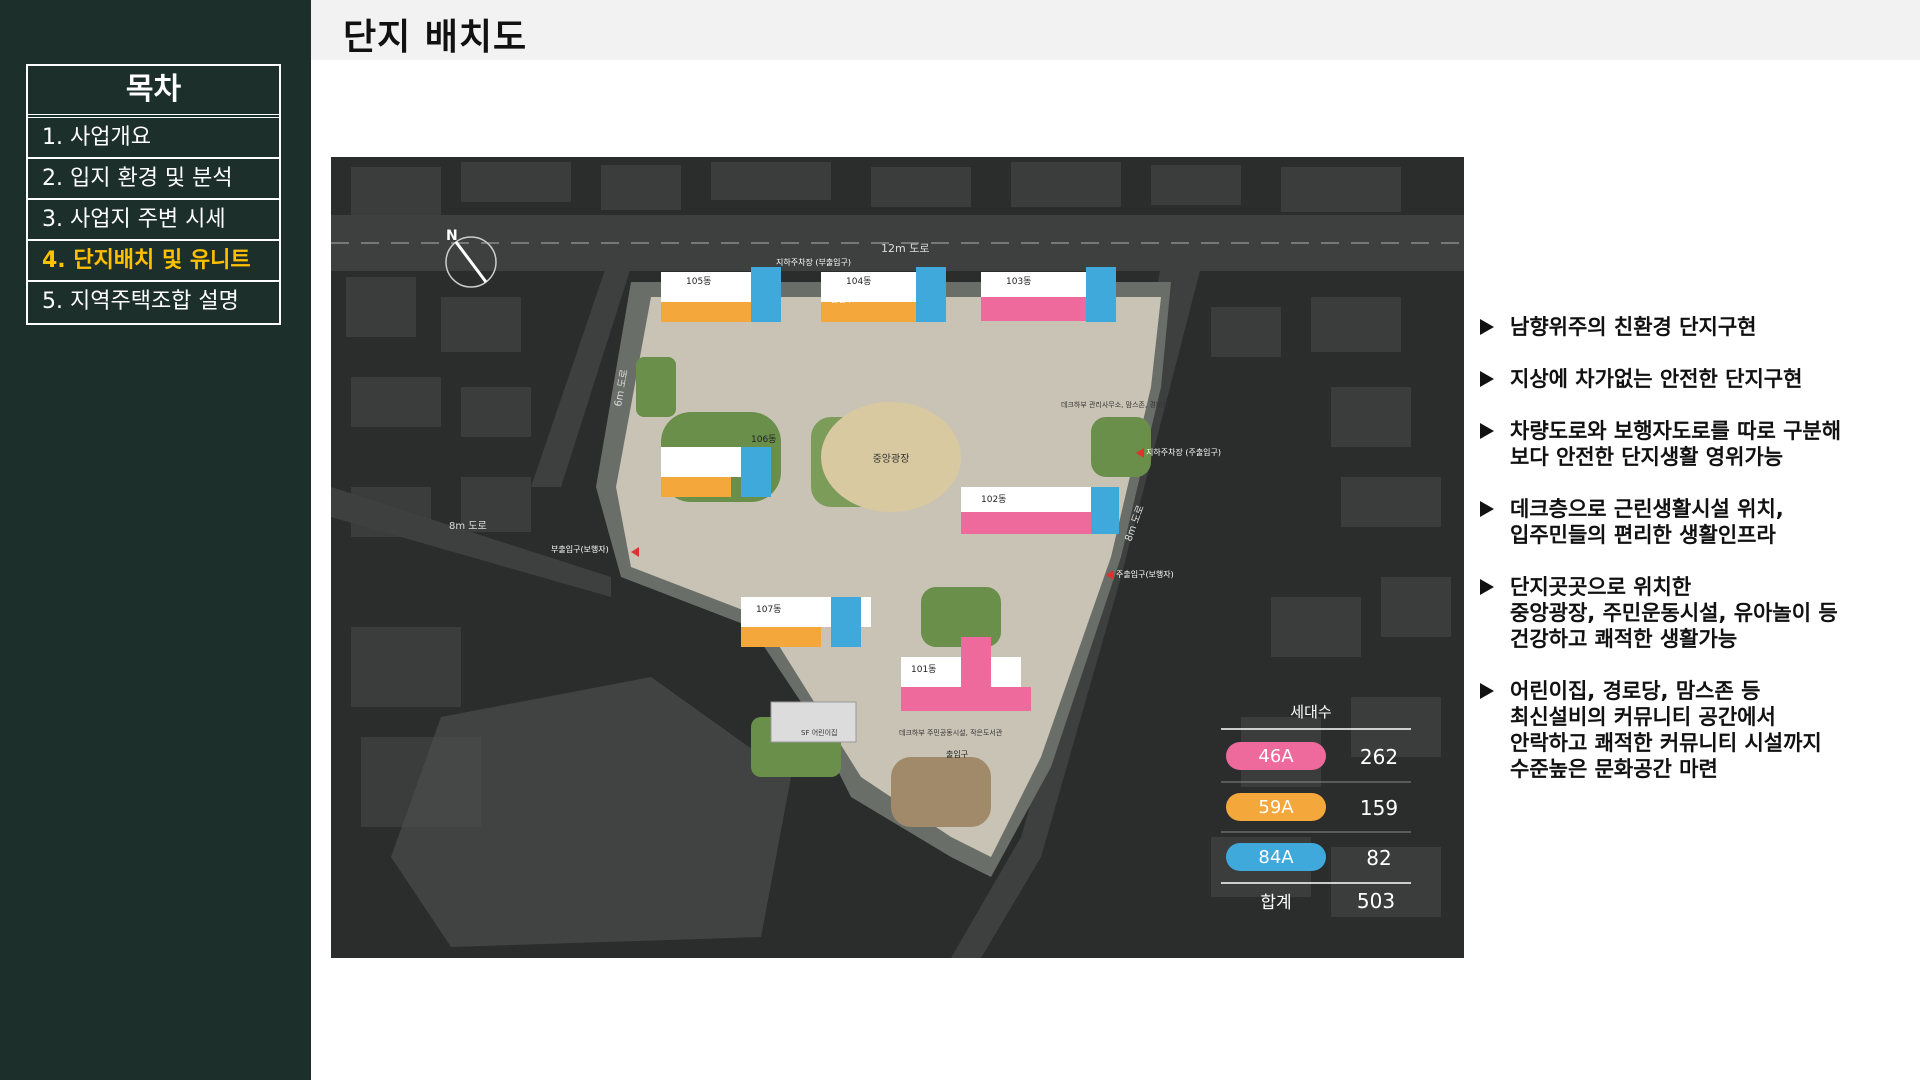  Describe the element at coordinates (923, 669) in the screenshot. I see `building-label: 101동` at that location.